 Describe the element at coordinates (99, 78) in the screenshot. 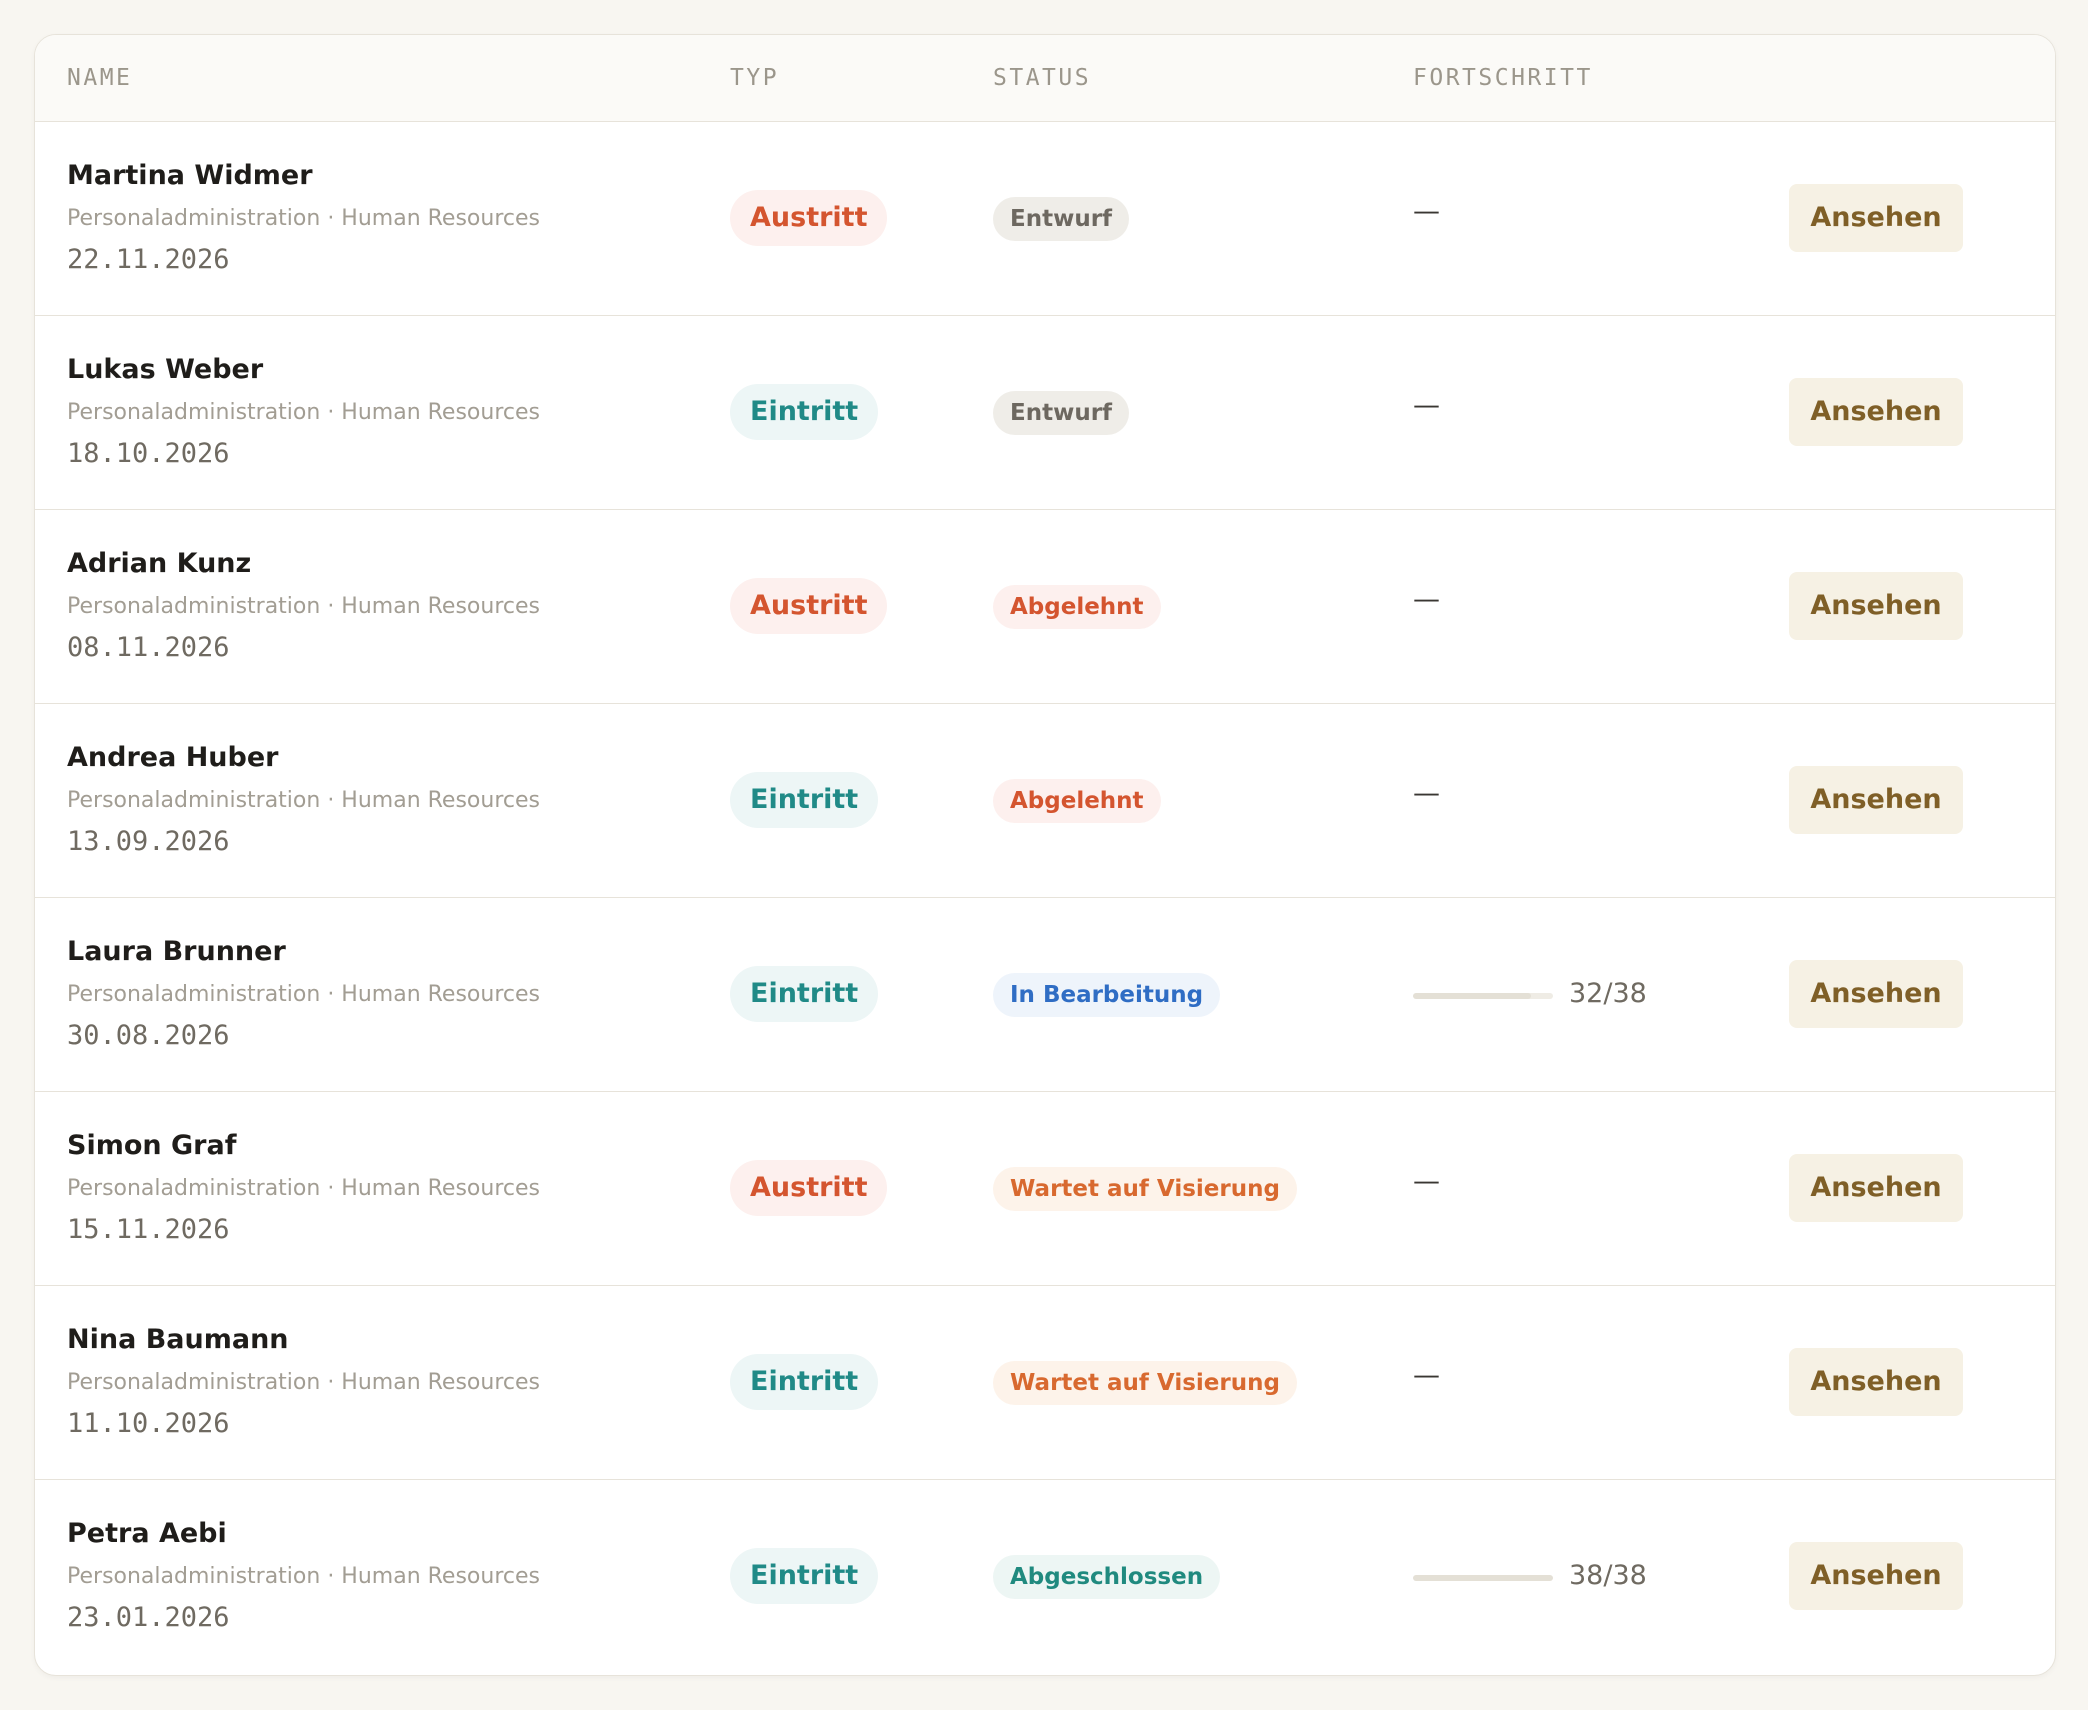

I see `column-header-name: NAME` at that location.